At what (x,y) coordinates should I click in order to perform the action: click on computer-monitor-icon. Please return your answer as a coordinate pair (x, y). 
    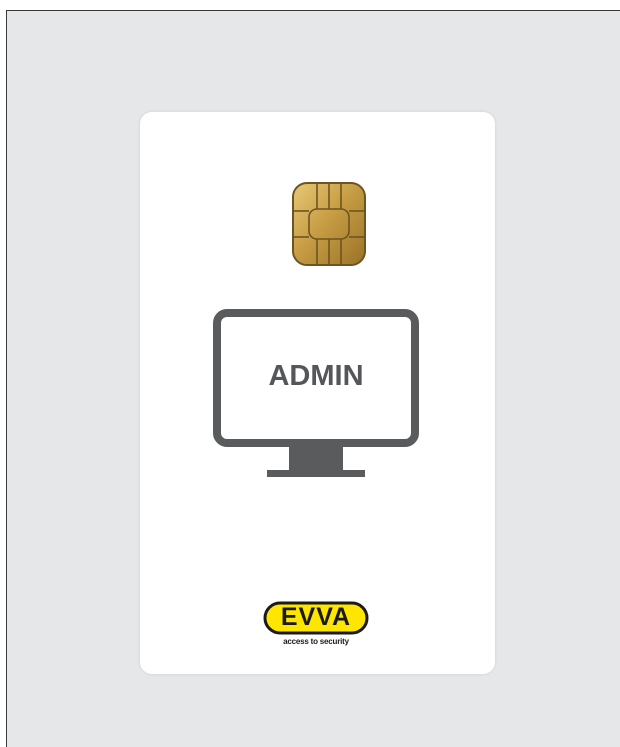
    Looking at the image, I should click on (316, 393).